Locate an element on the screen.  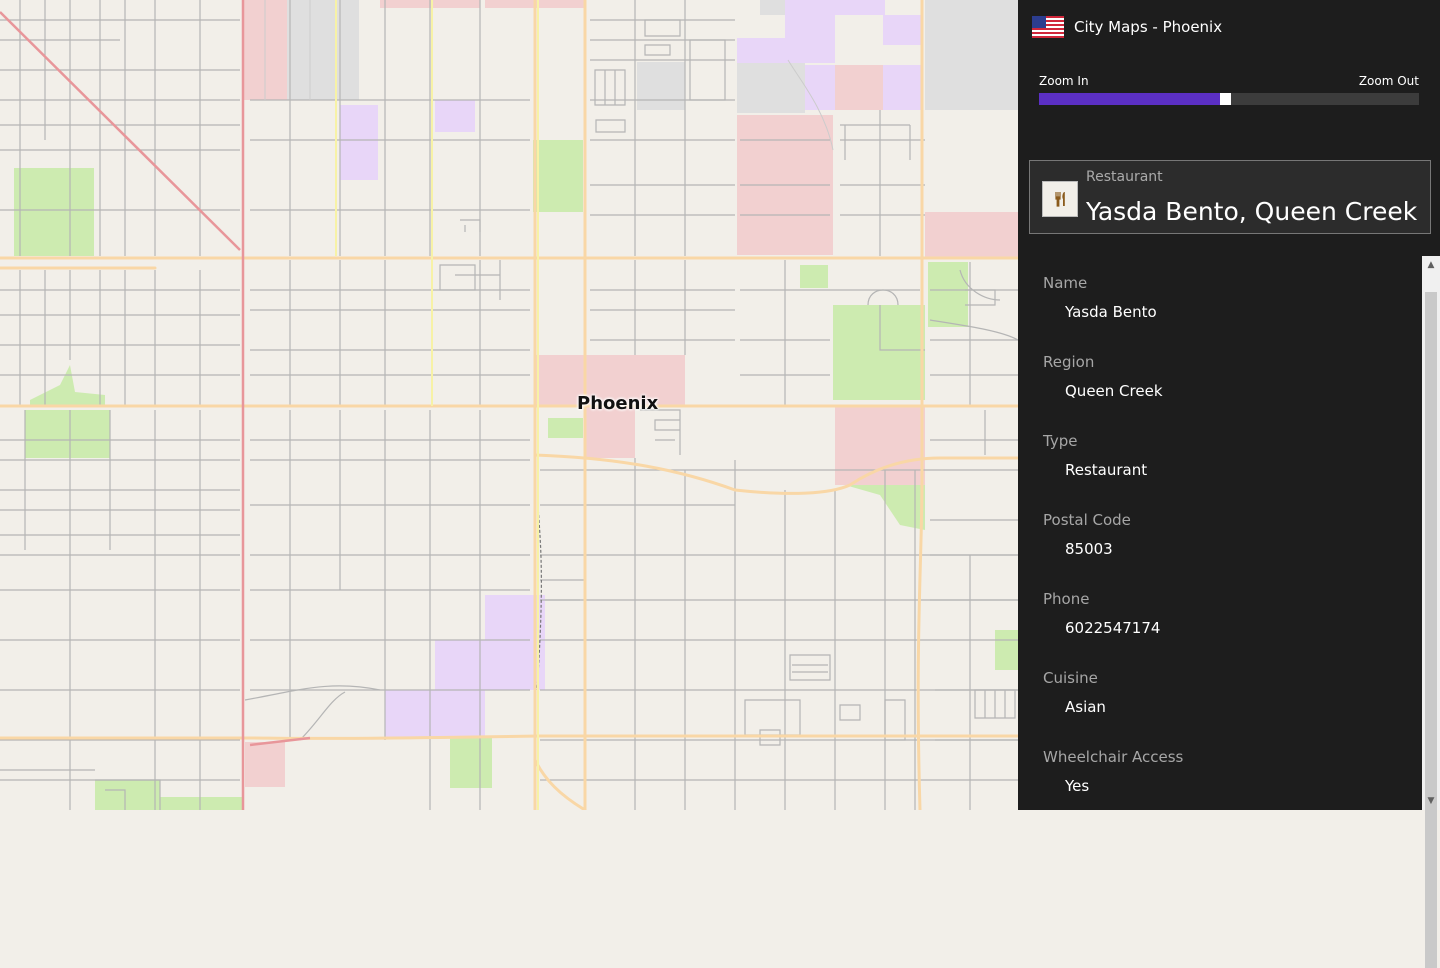
restaurant-icon is located at coordinates (1060, 199).